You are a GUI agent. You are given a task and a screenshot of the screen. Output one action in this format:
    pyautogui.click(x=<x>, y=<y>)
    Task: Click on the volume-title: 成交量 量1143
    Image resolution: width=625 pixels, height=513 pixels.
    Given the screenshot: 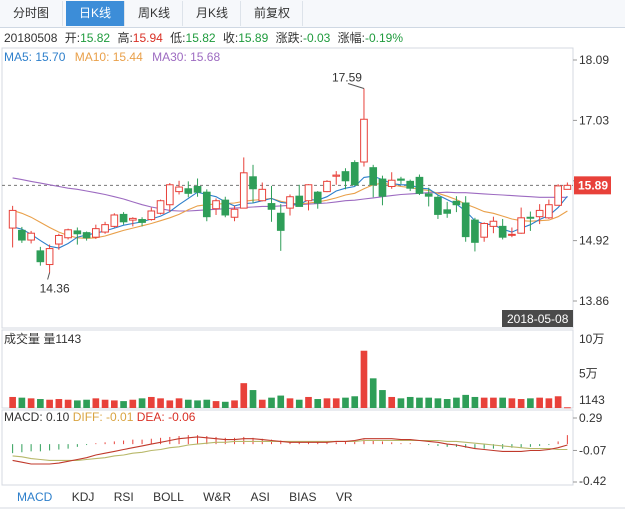 What is the action you would take?
    pyautogui.click(x=43, y=339)
    